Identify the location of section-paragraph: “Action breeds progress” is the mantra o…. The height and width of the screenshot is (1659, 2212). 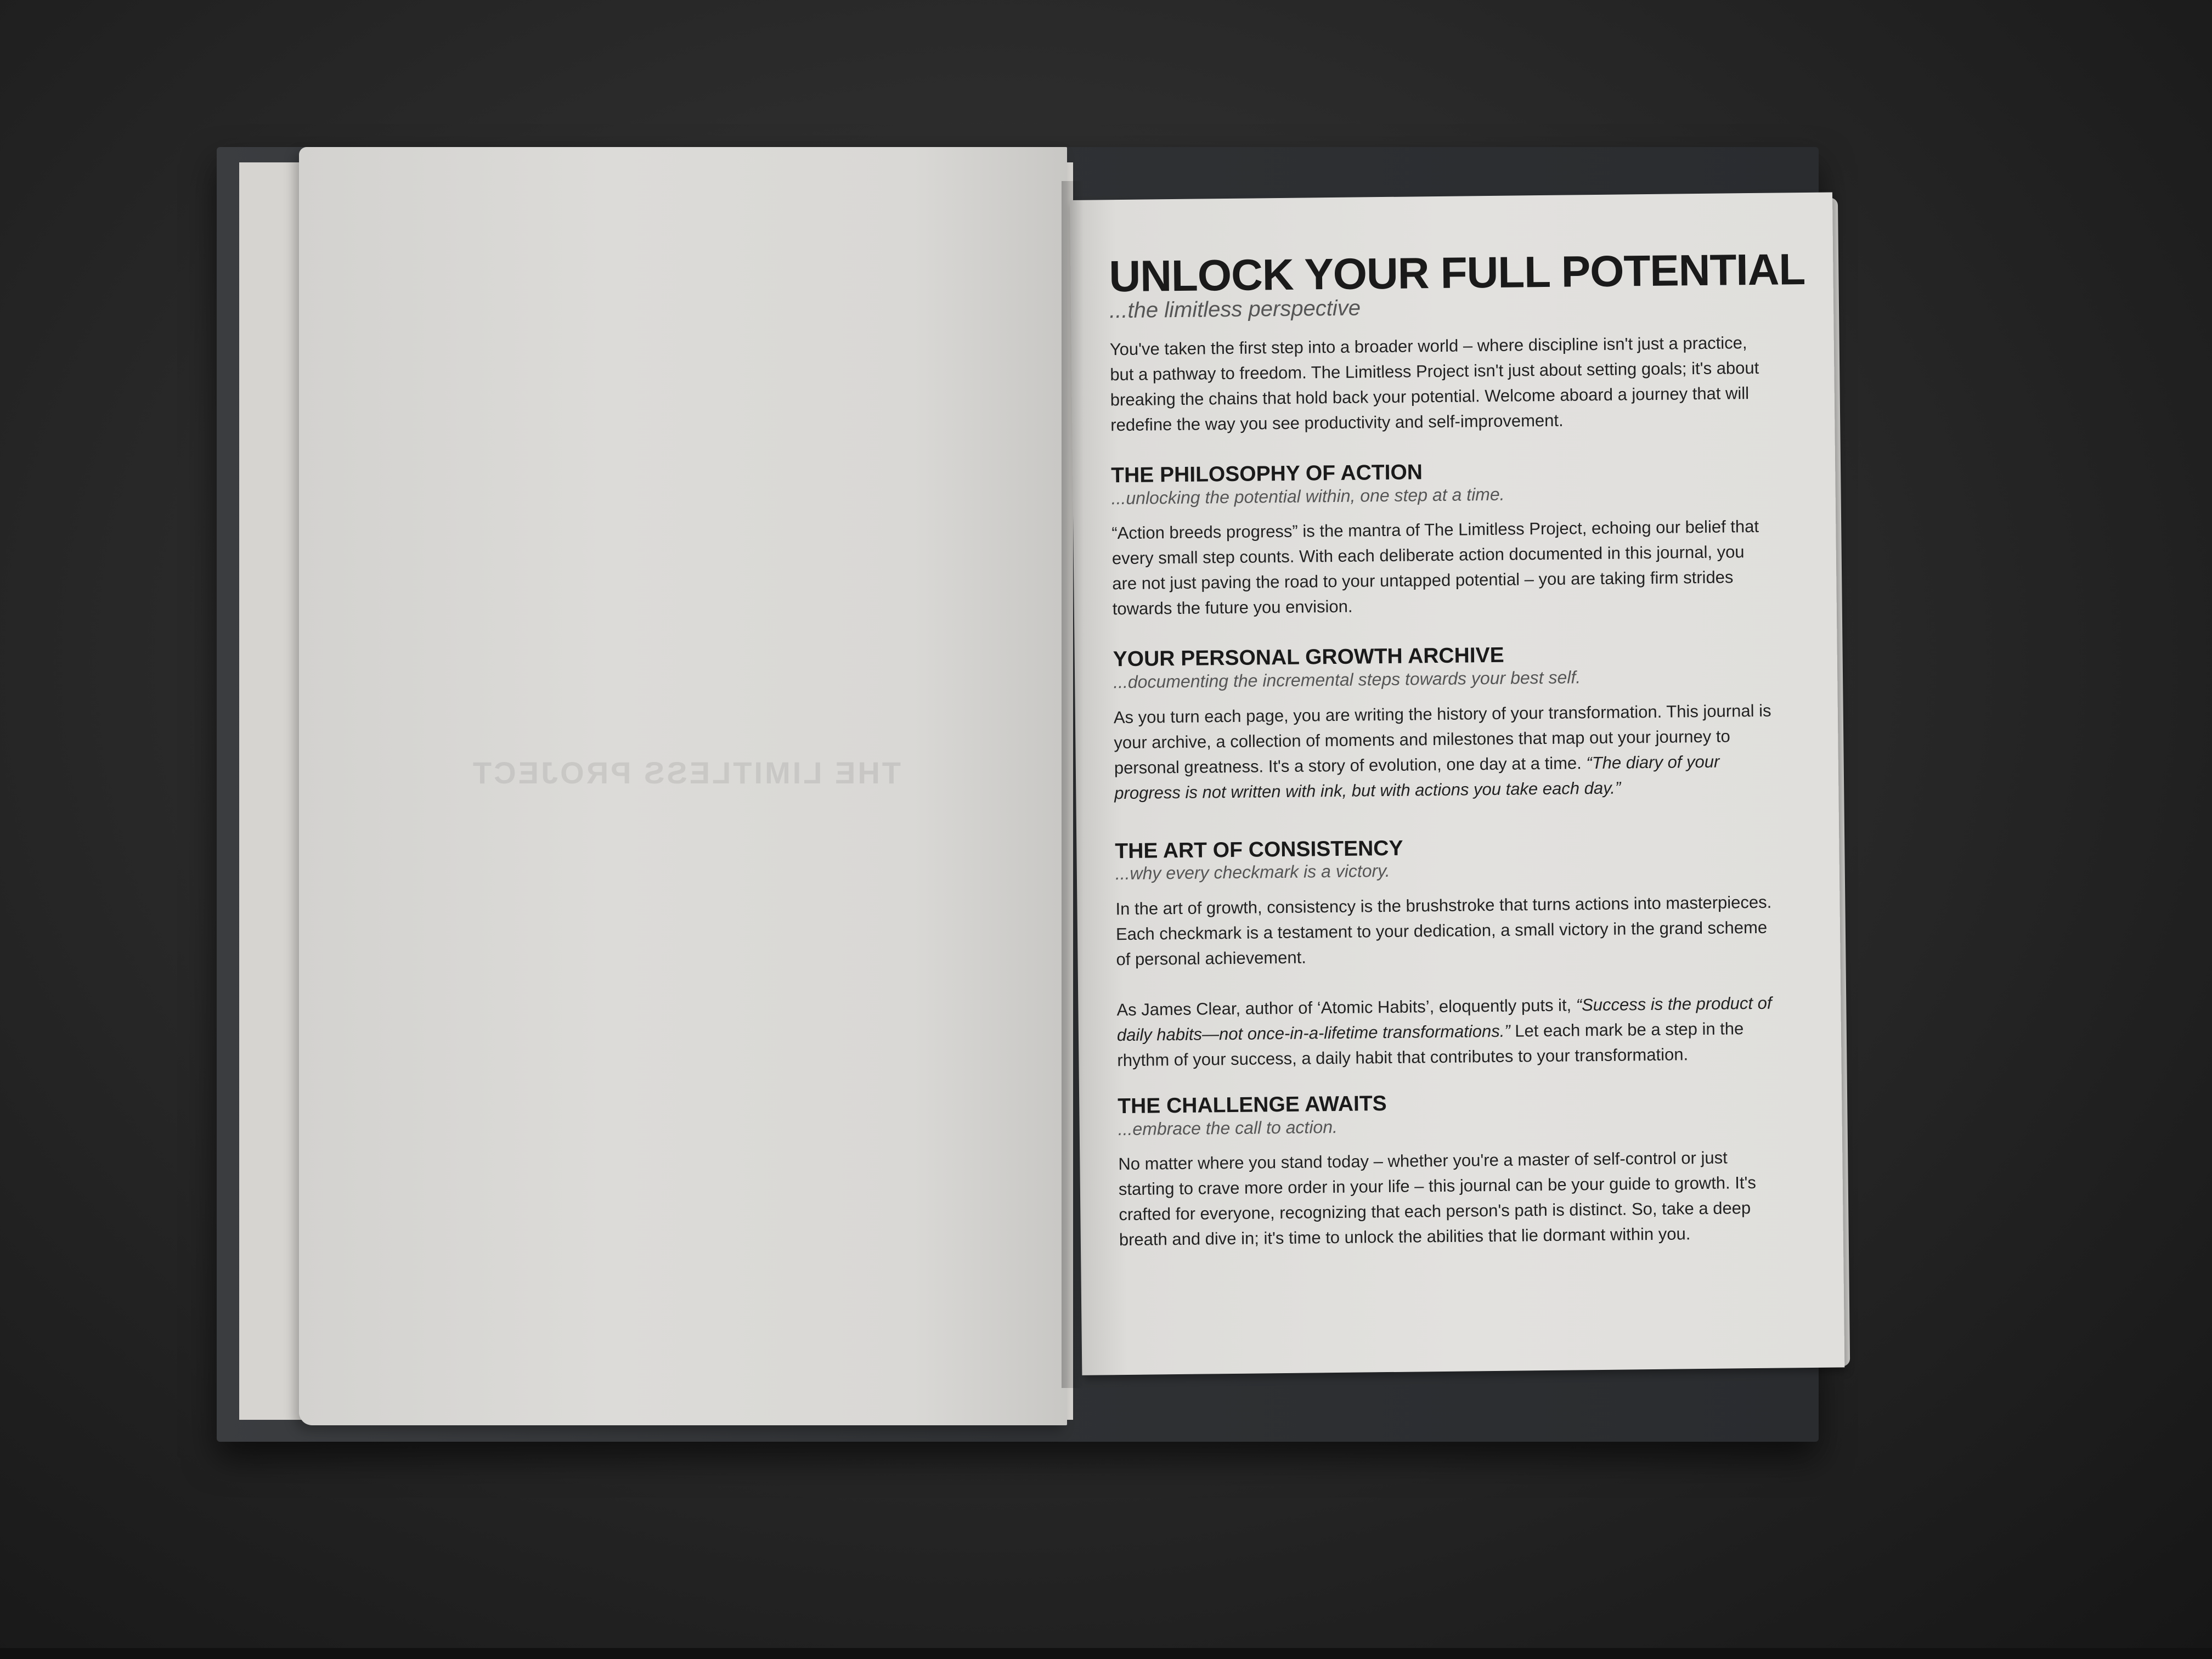
(1435, 568).